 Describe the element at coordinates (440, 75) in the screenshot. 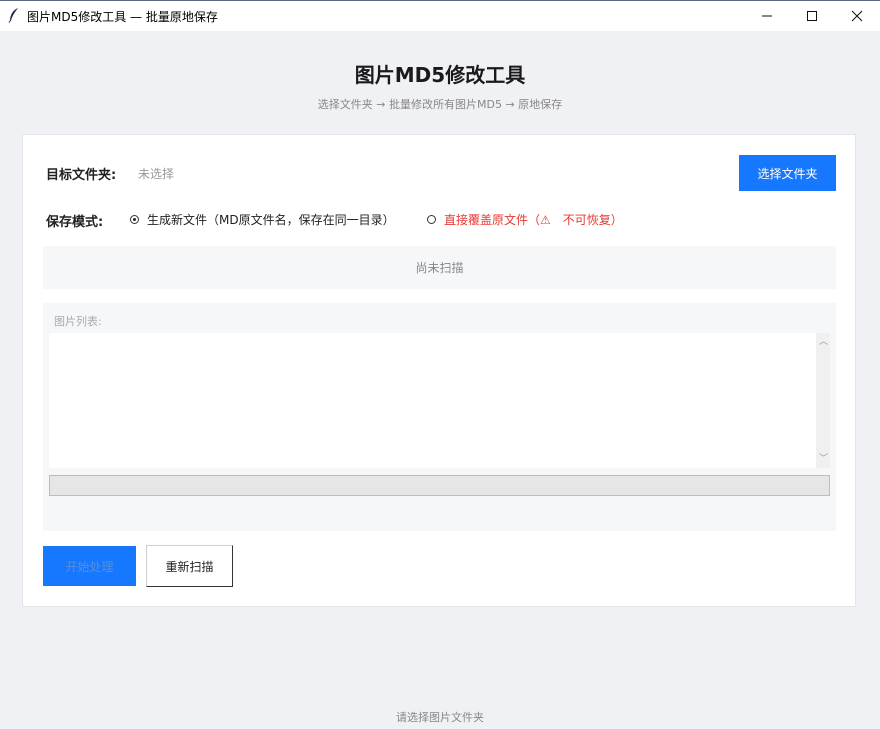

I see `page-title: 图片MD5修改工具` at that location.